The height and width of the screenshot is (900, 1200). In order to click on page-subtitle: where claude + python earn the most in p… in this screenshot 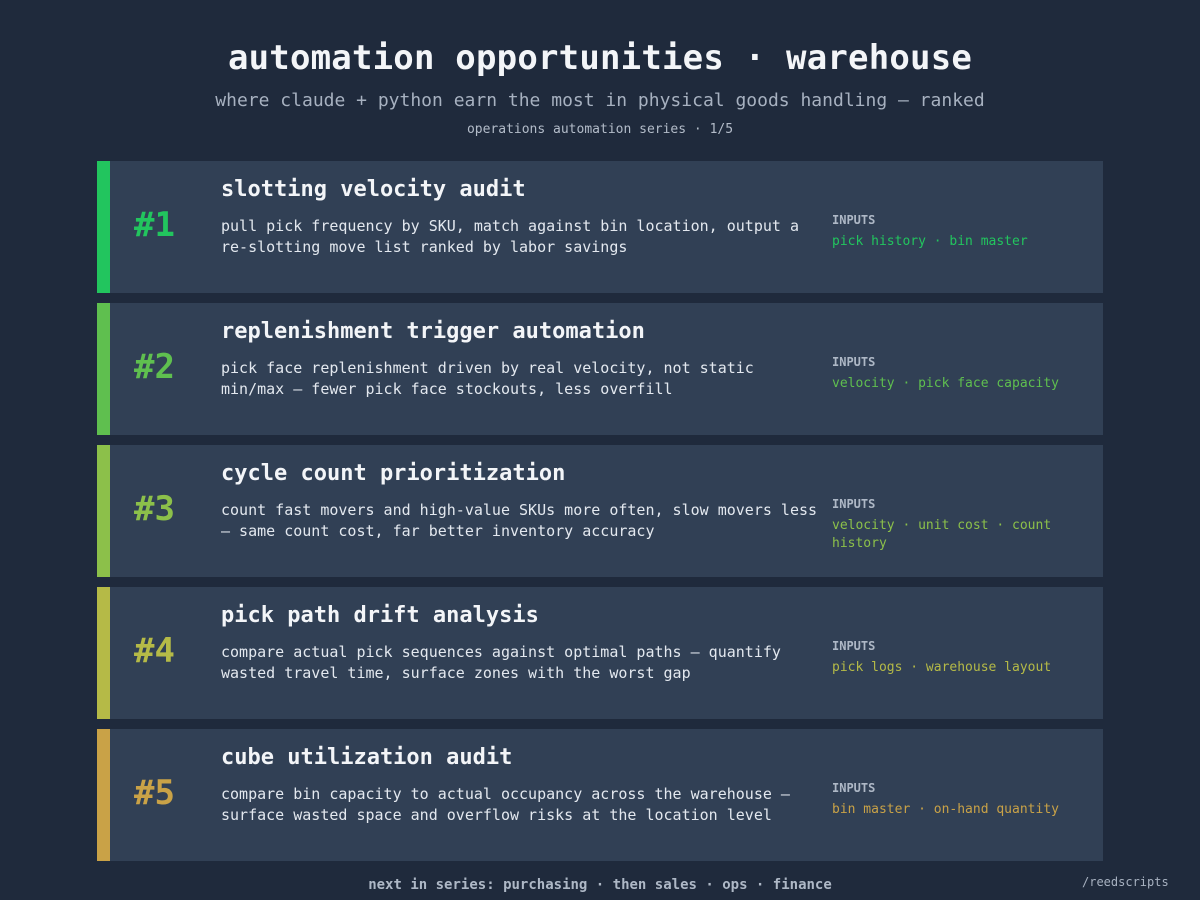, I will do `click(600, 100)`.